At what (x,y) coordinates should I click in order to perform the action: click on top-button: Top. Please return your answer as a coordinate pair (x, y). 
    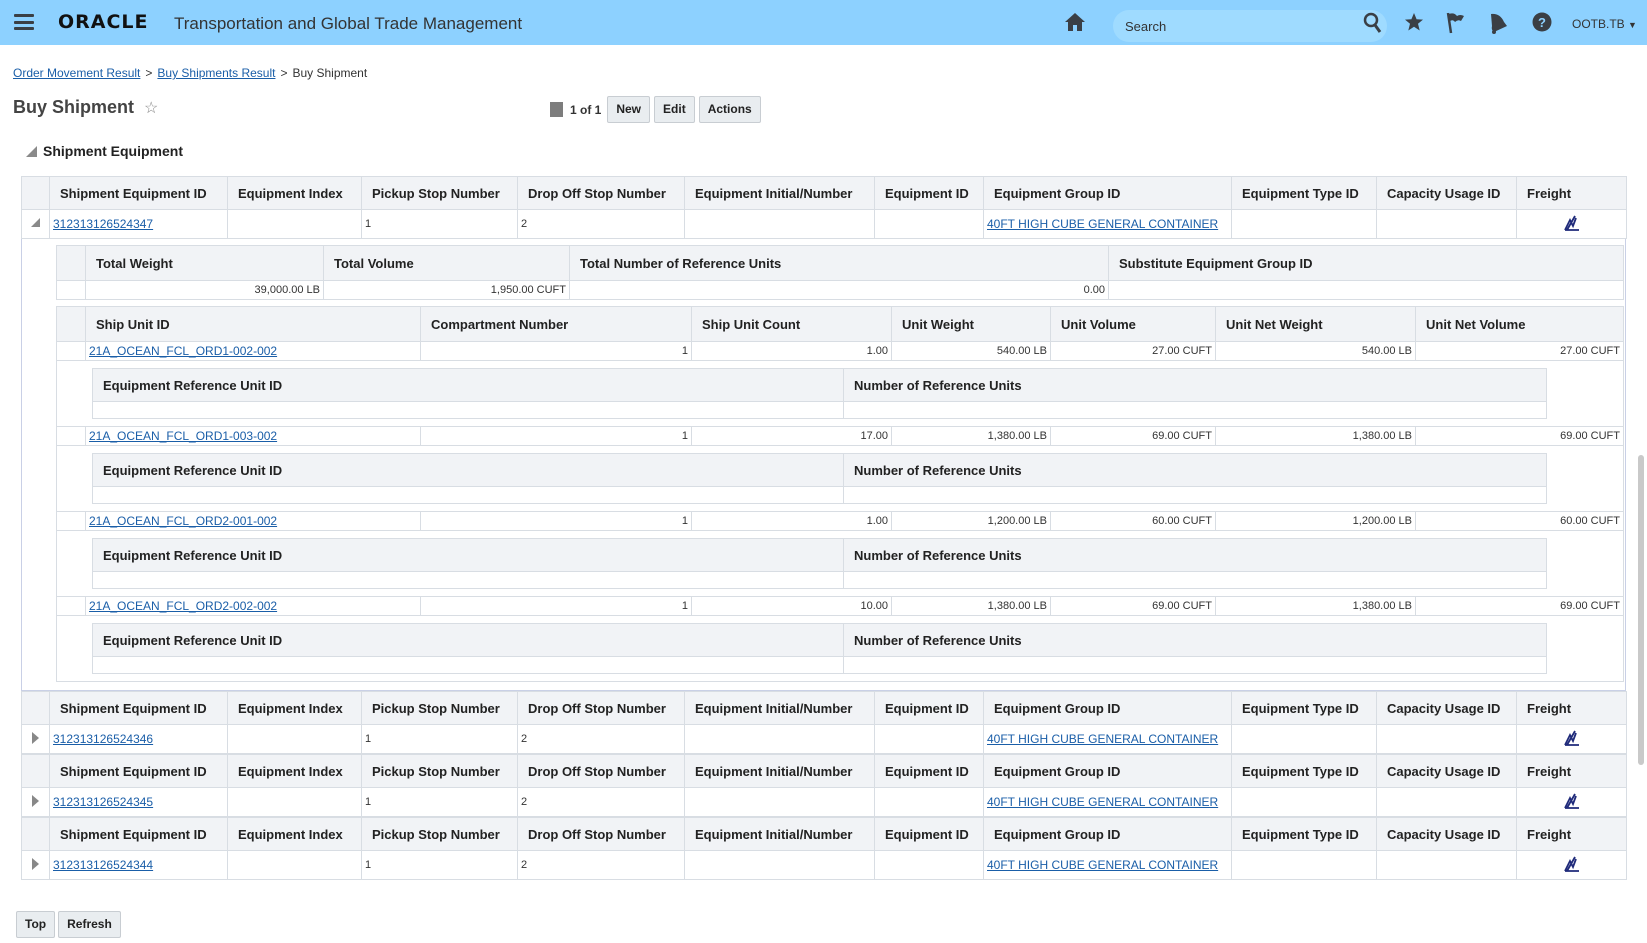
    Looking at the image, I should click on (36, 924).